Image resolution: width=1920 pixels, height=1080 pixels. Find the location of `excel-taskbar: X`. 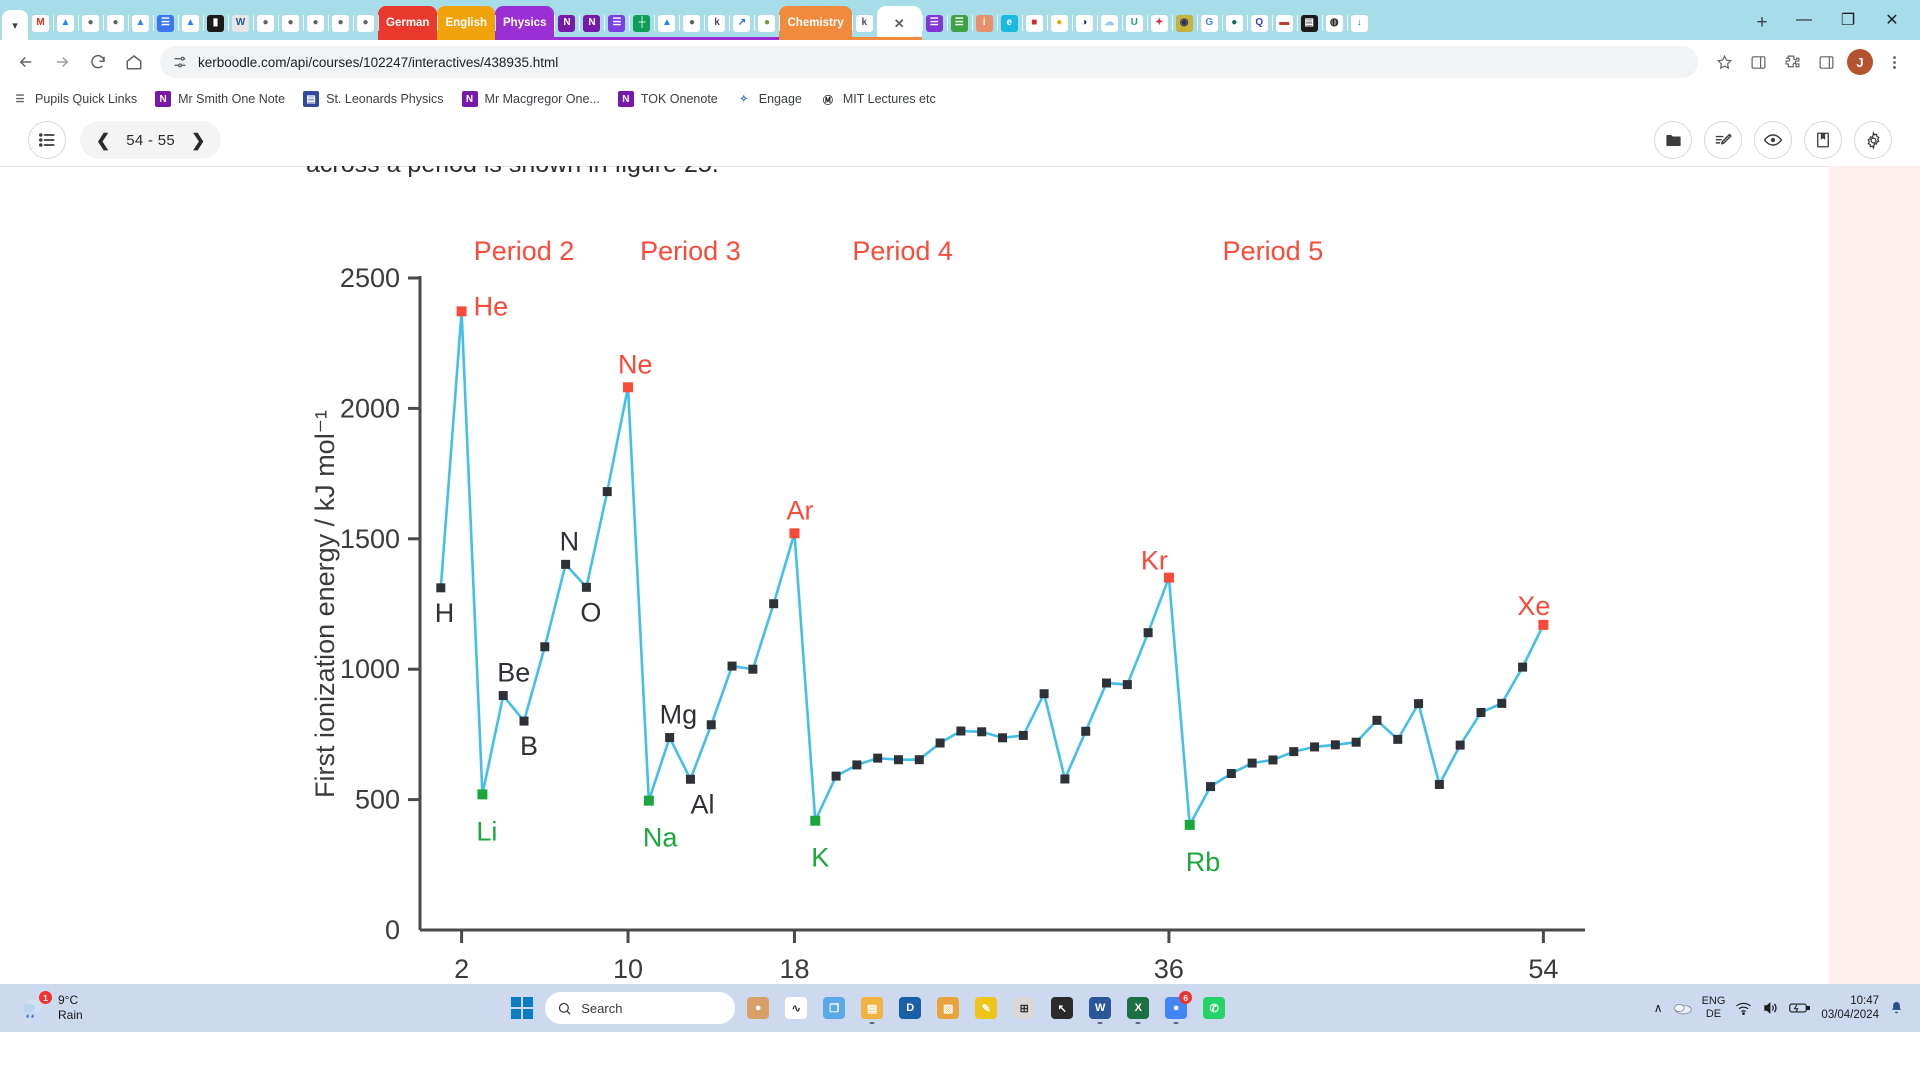

excel-taskbar: X is located at coordinates (1138, 1008).